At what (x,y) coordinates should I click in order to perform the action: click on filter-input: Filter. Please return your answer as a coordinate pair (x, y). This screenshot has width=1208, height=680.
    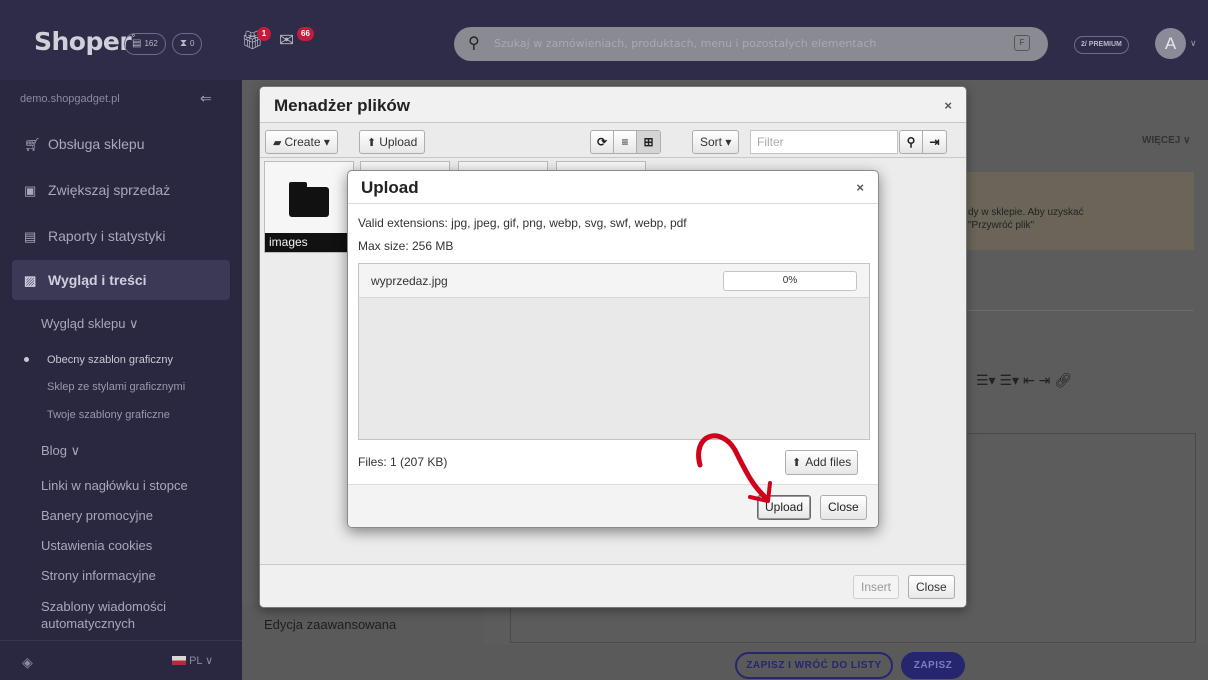
    Looking at the image, I should click on (824, 142).